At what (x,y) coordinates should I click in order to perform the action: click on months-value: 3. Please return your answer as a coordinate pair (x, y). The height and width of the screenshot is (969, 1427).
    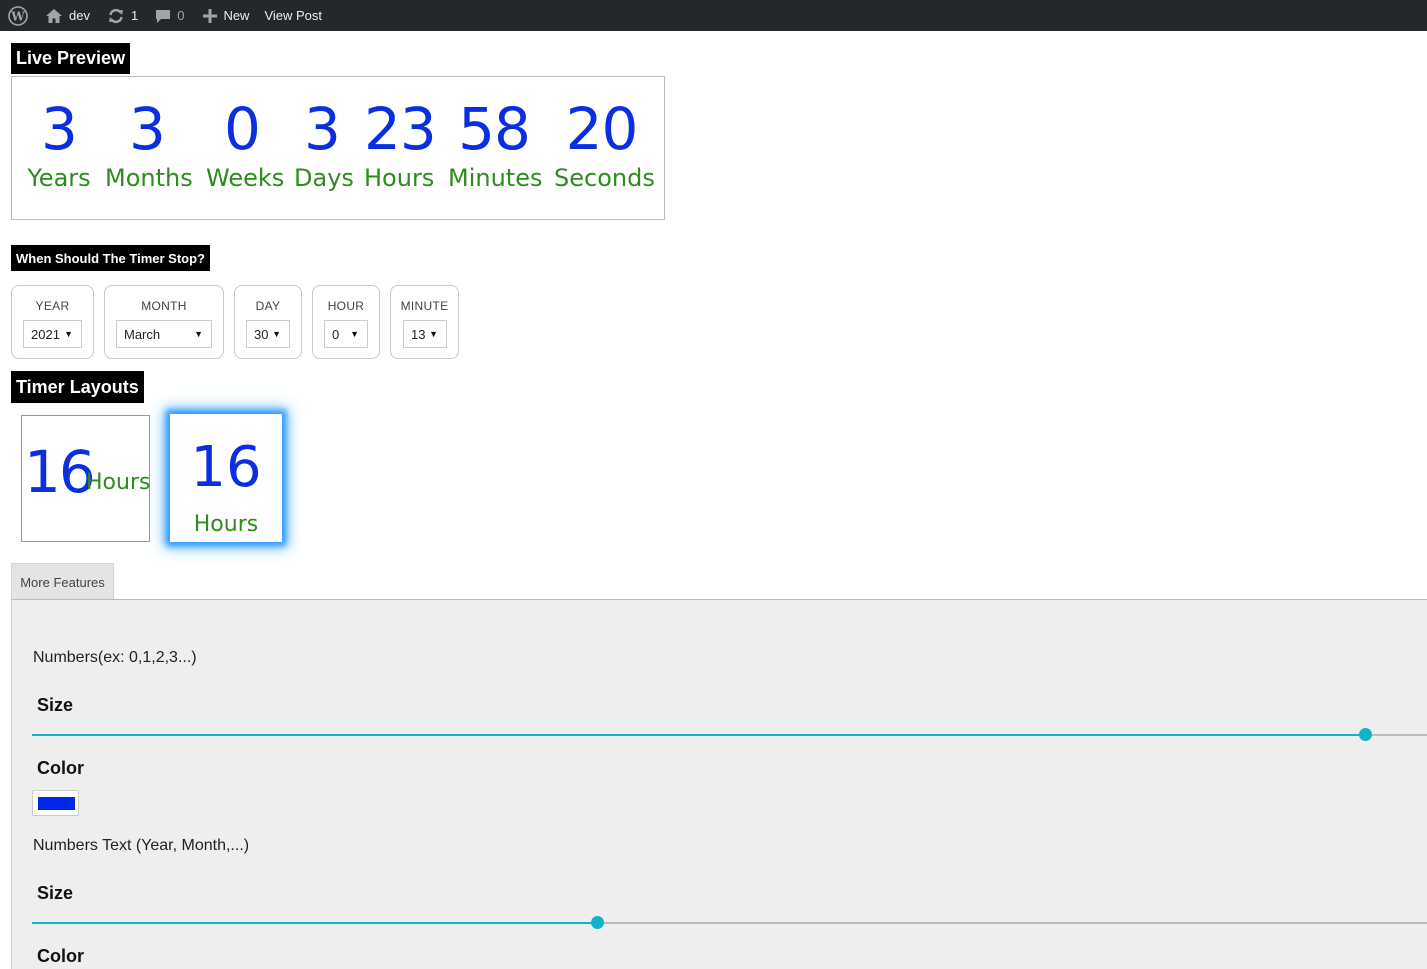
    Looking at the image, I should click on (147, 129).